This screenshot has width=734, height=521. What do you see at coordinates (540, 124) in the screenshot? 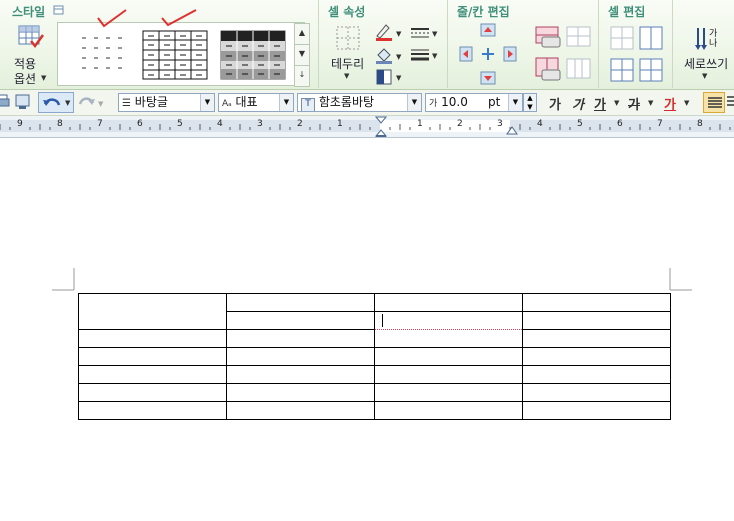
I see `ruler-number: 4` at bounding box center [540, 124].